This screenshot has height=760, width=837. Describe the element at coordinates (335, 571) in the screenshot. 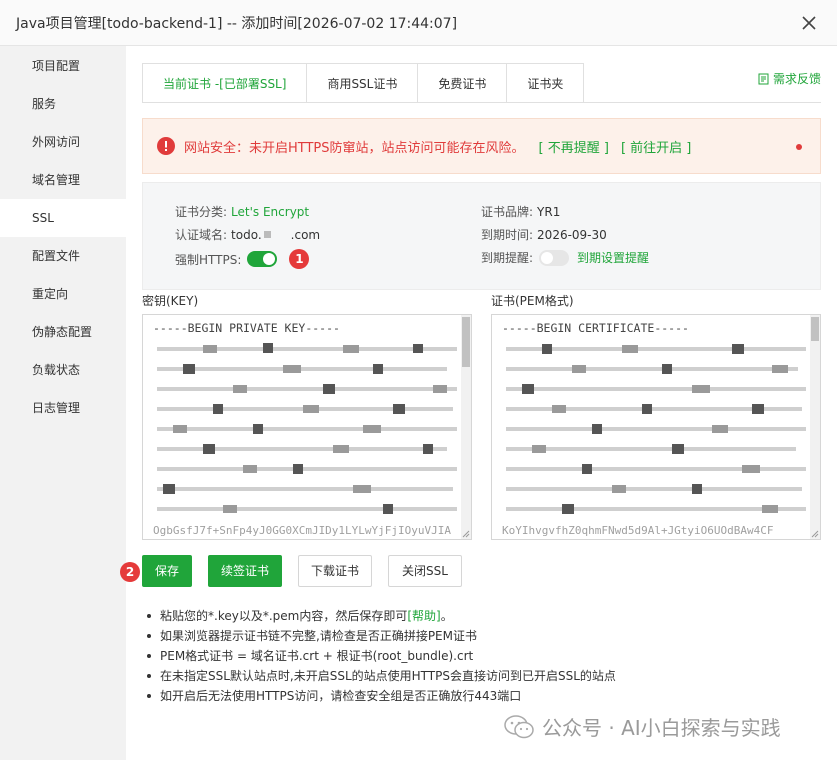

I see `download-cert-button: 下载证书` at that location.